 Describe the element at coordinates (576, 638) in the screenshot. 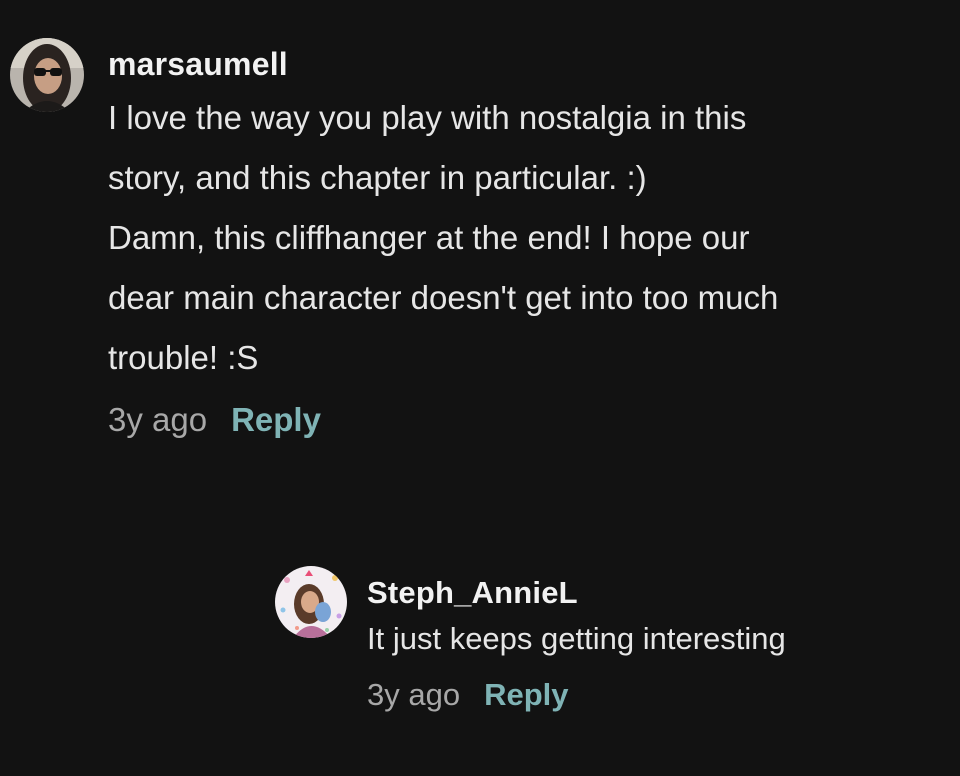

I see `reply-text: It just keeps getting interesting` at that location.